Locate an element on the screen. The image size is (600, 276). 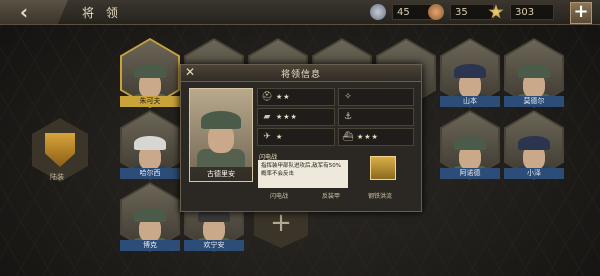
skill-label: 闪电战 is located at coordinates (279, 196).